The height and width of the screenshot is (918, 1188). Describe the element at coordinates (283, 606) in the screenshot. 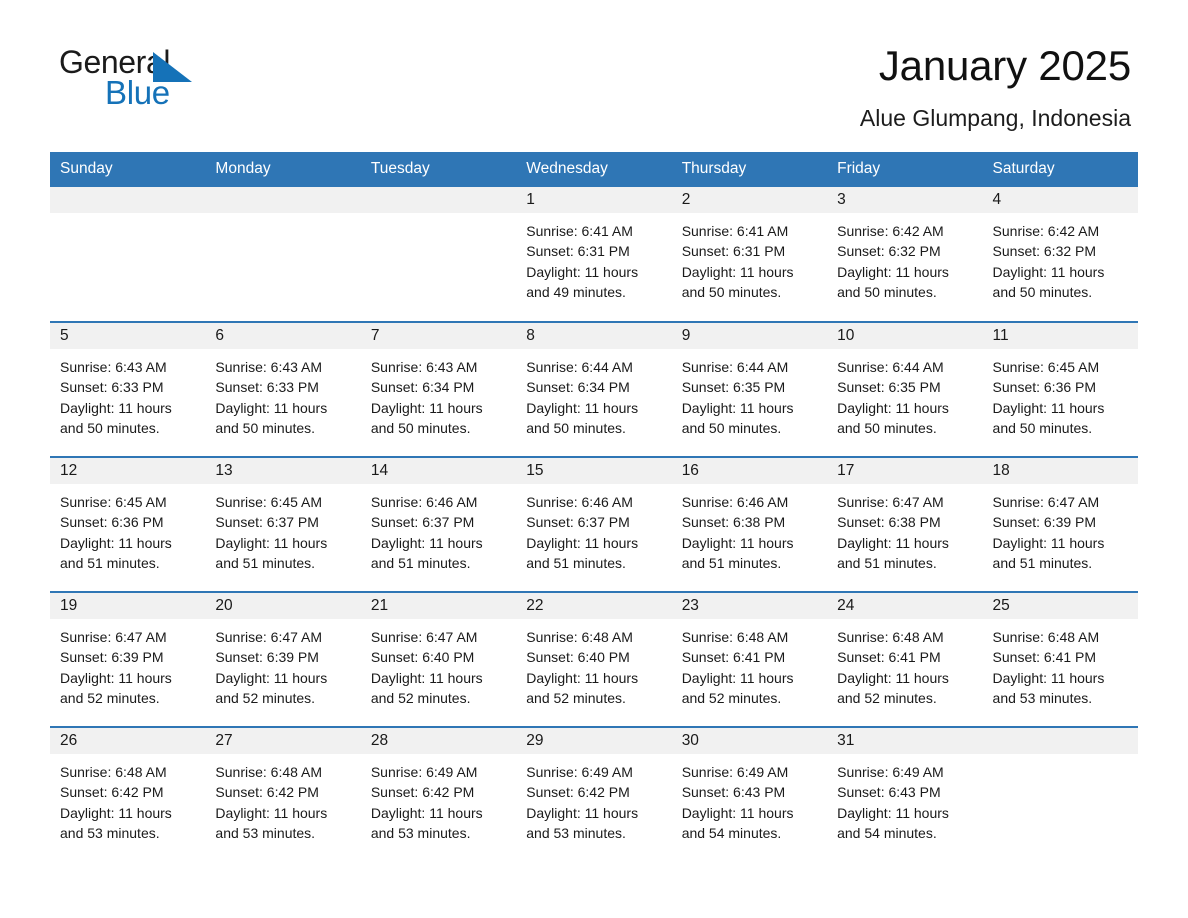

I see `day-number: 20` at that location.